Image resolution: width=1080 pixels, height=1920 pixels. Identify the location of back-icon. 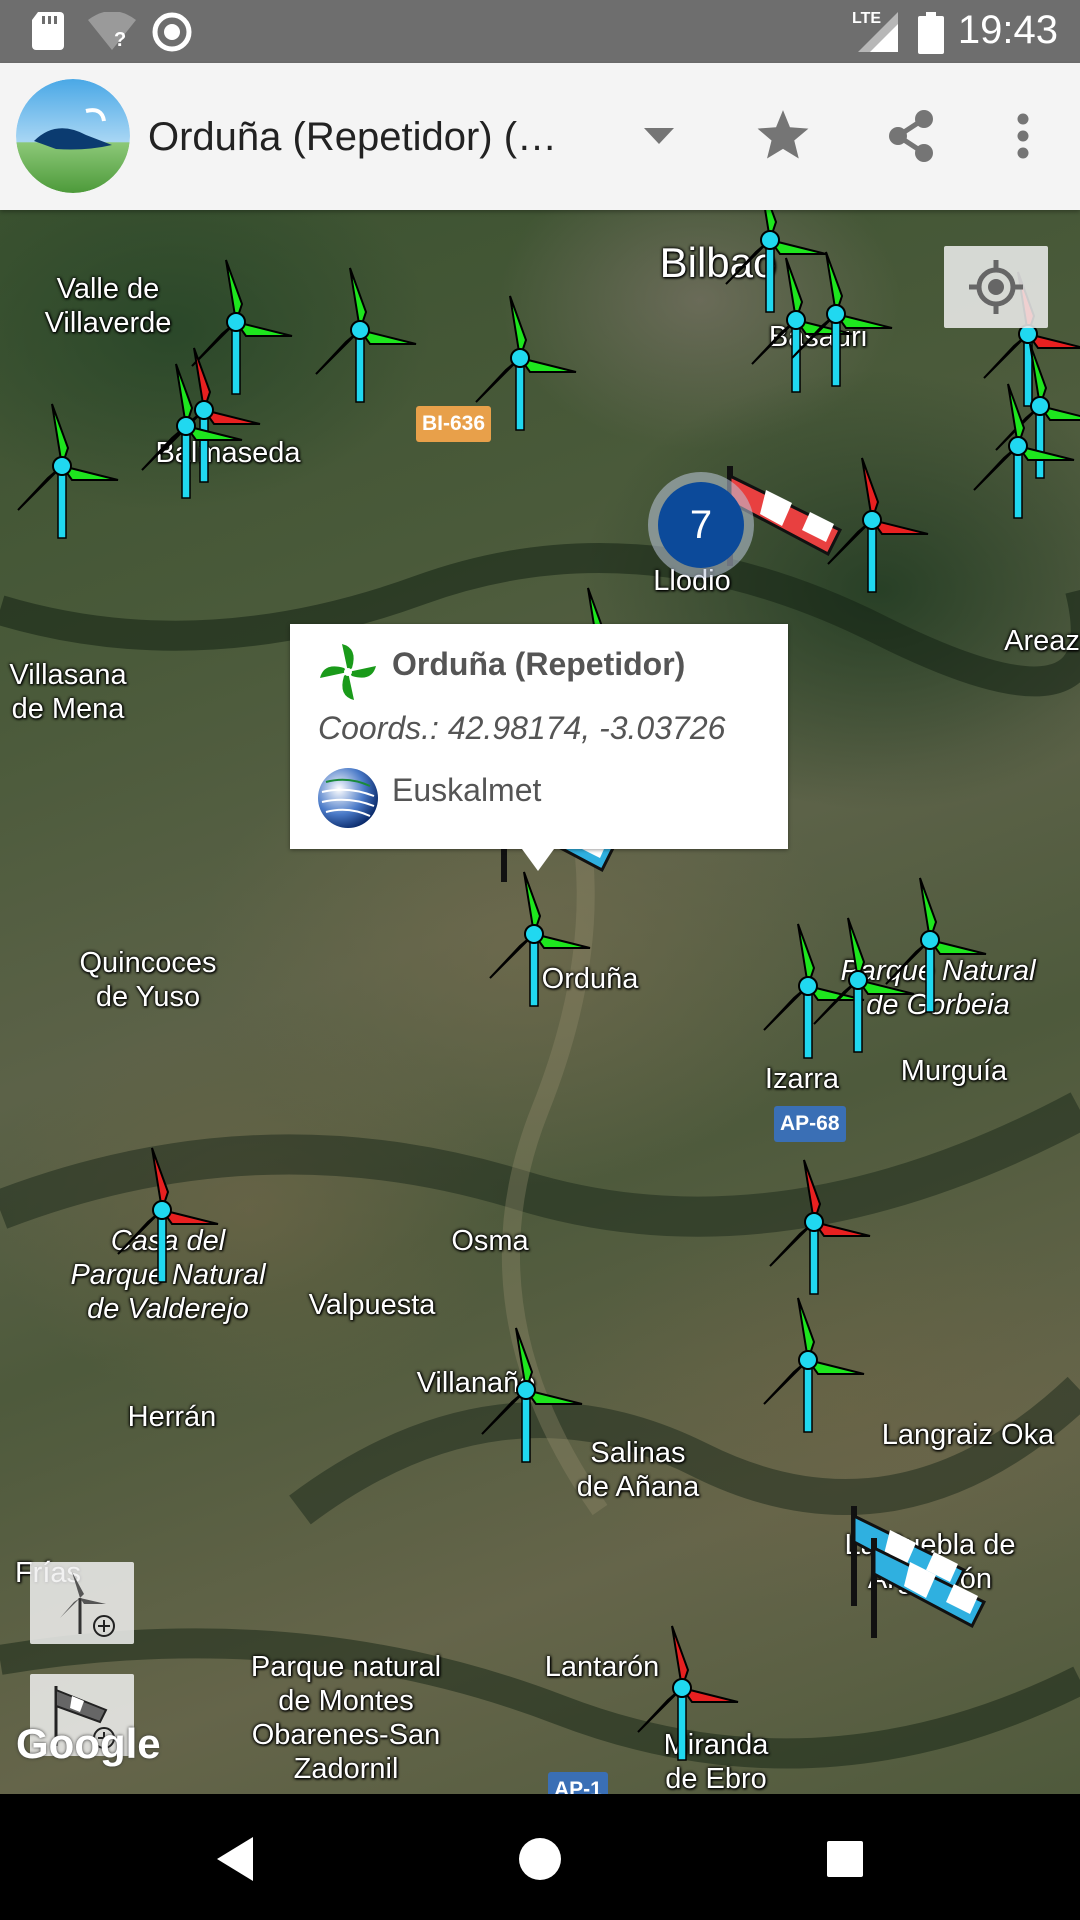
(235, 1859).